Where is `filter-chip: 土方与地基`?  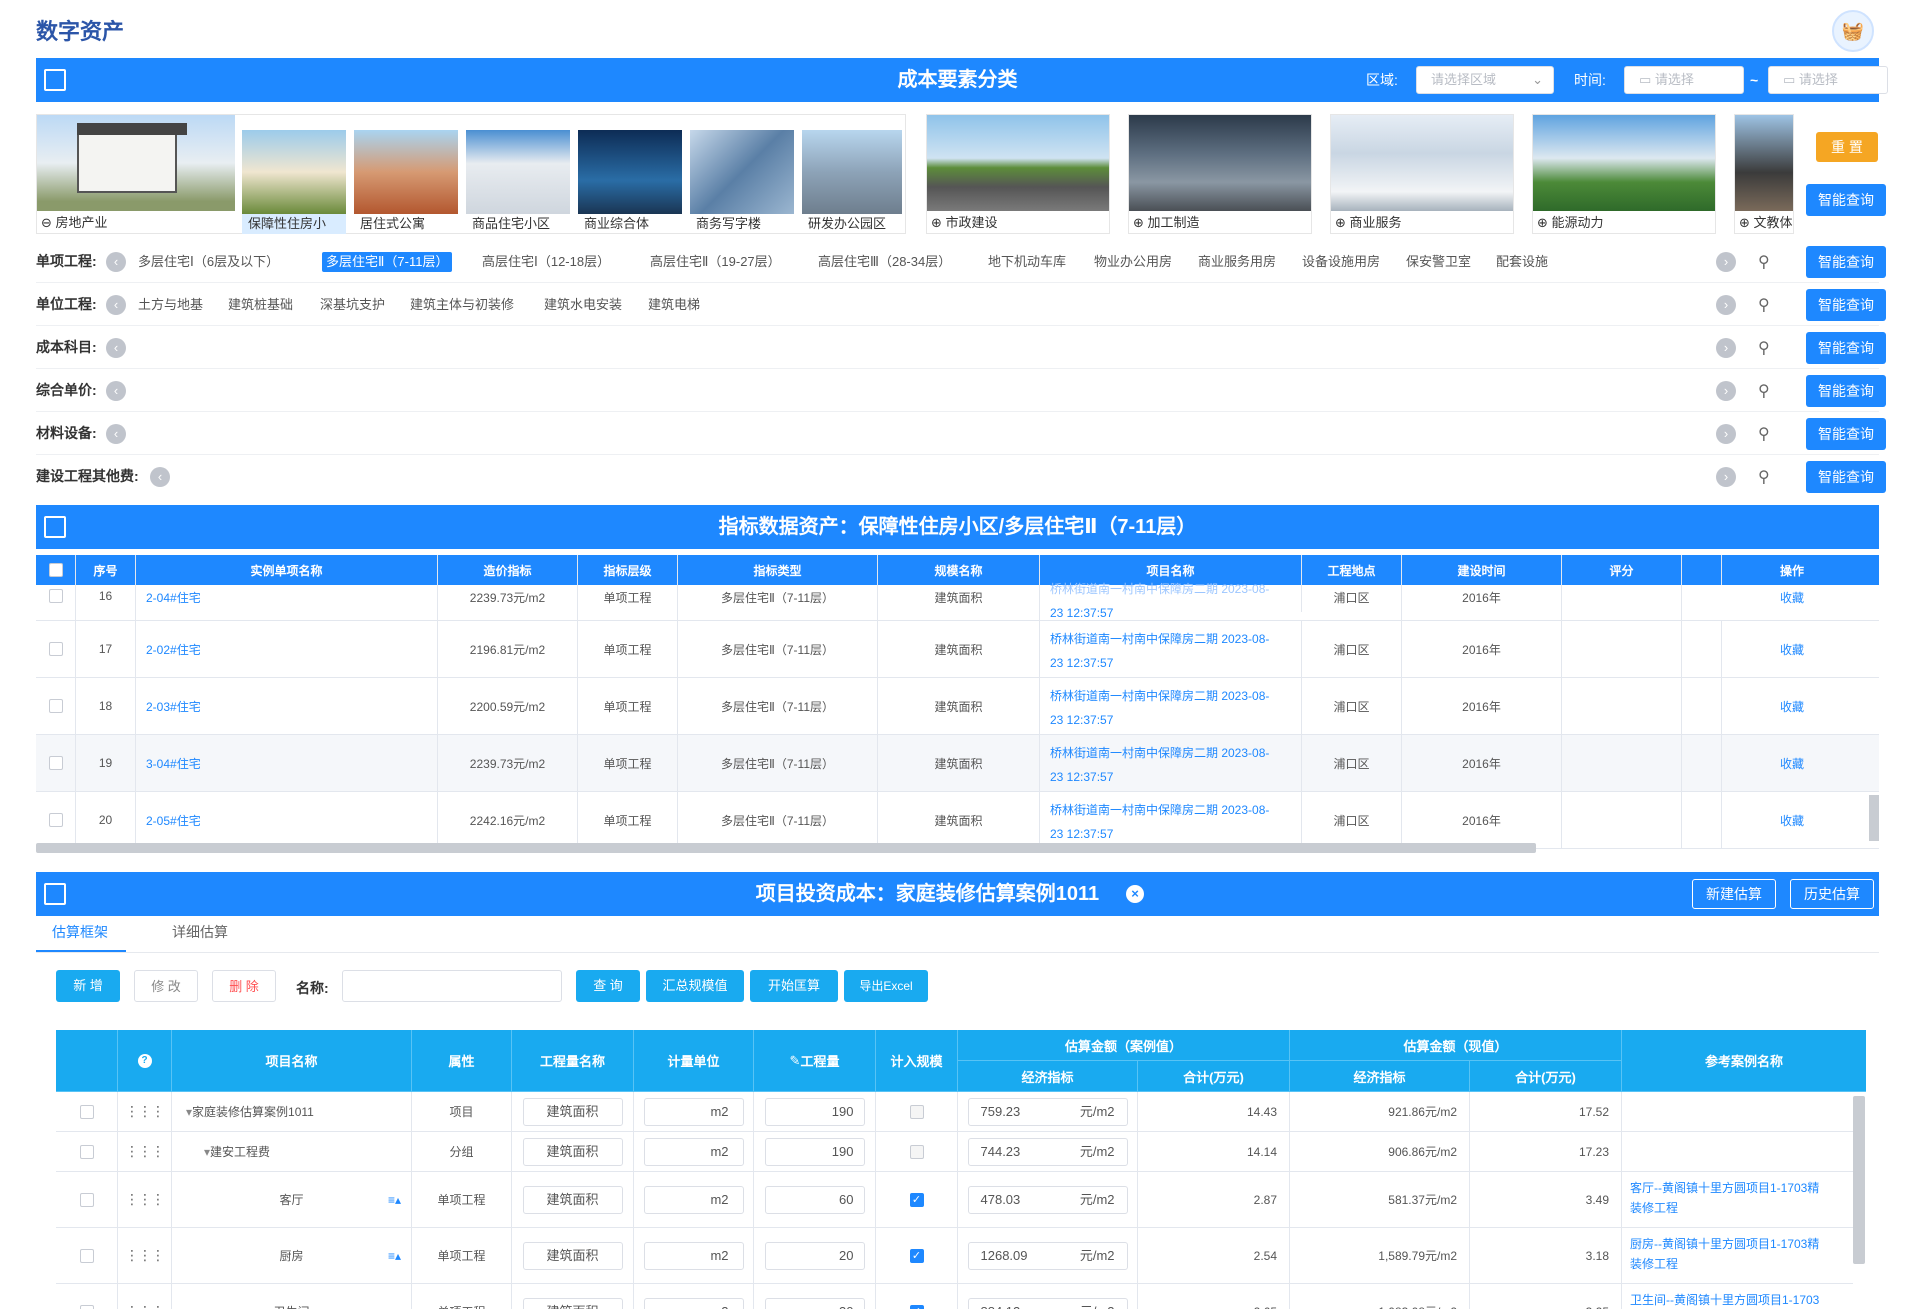 filter-chip: 土方与地基 is located at coordinates (170, 305).